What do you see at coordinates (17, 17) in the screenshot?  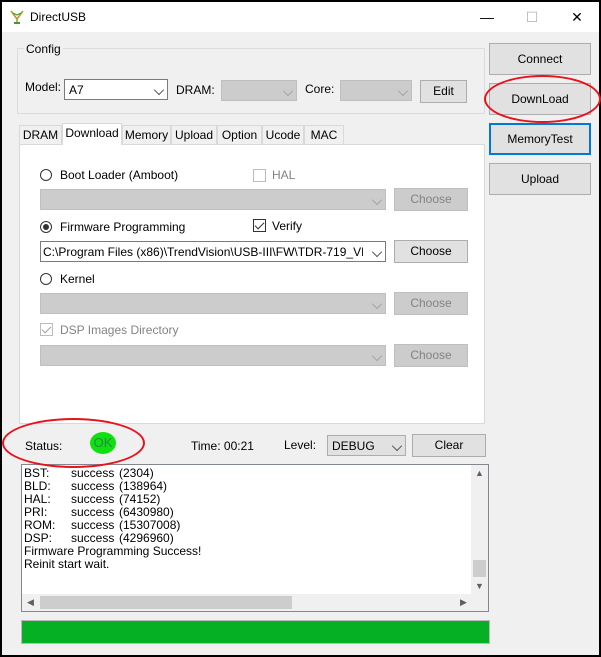 I see `app-icon` at bounding box center [17, 17].